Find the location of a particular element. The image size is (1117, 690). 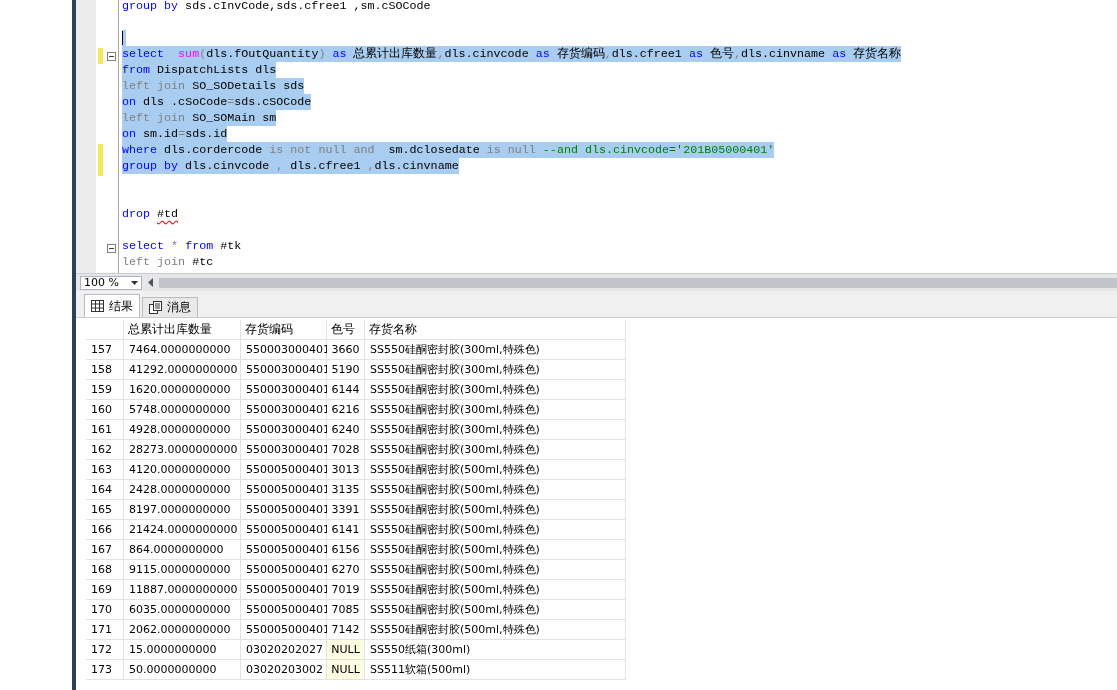

document-icon is located at coordinates (155, 307).